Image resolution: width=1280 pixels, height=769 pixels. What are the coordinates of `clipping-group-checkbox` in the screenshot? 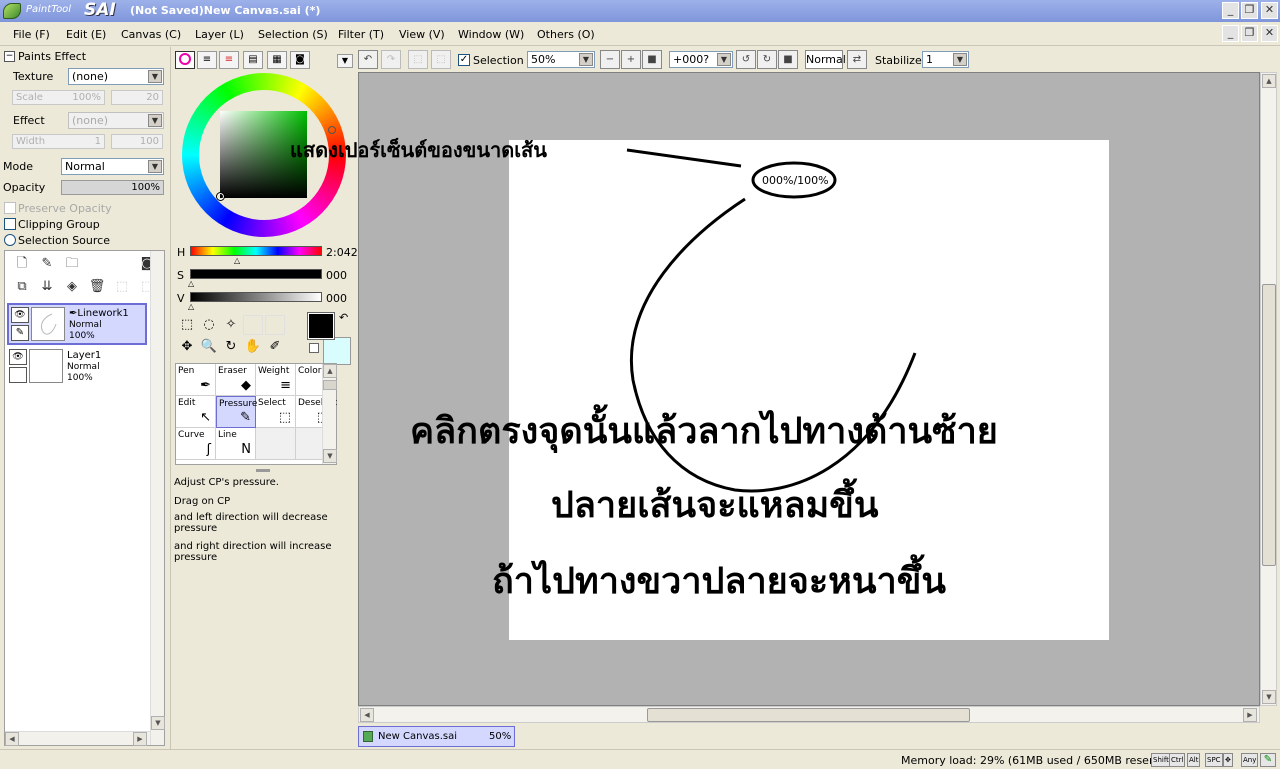 It's located at (10, 224).